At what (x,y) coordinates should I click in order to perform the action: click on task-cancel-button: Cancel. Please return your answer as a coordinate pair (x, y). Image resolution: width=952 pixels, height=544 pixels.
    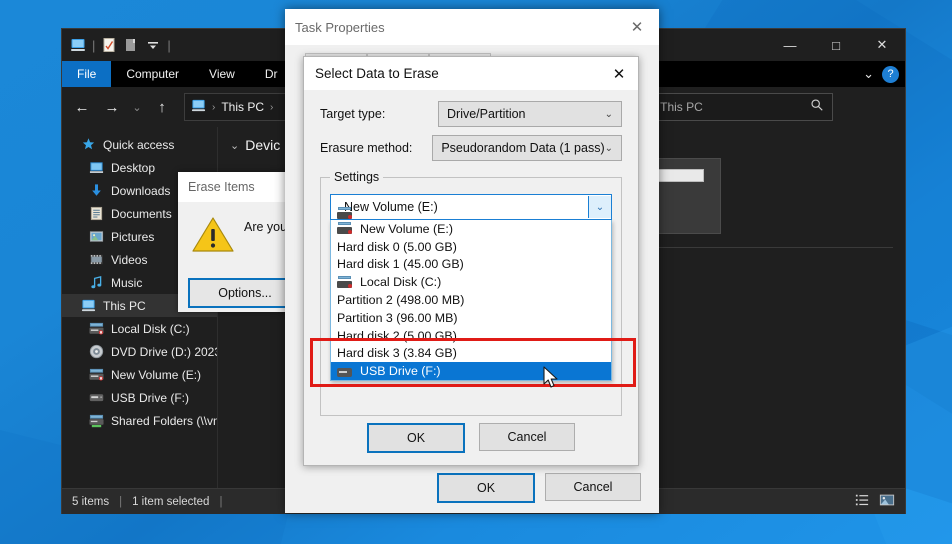
    Looking at the image, I should click on (593, 487).